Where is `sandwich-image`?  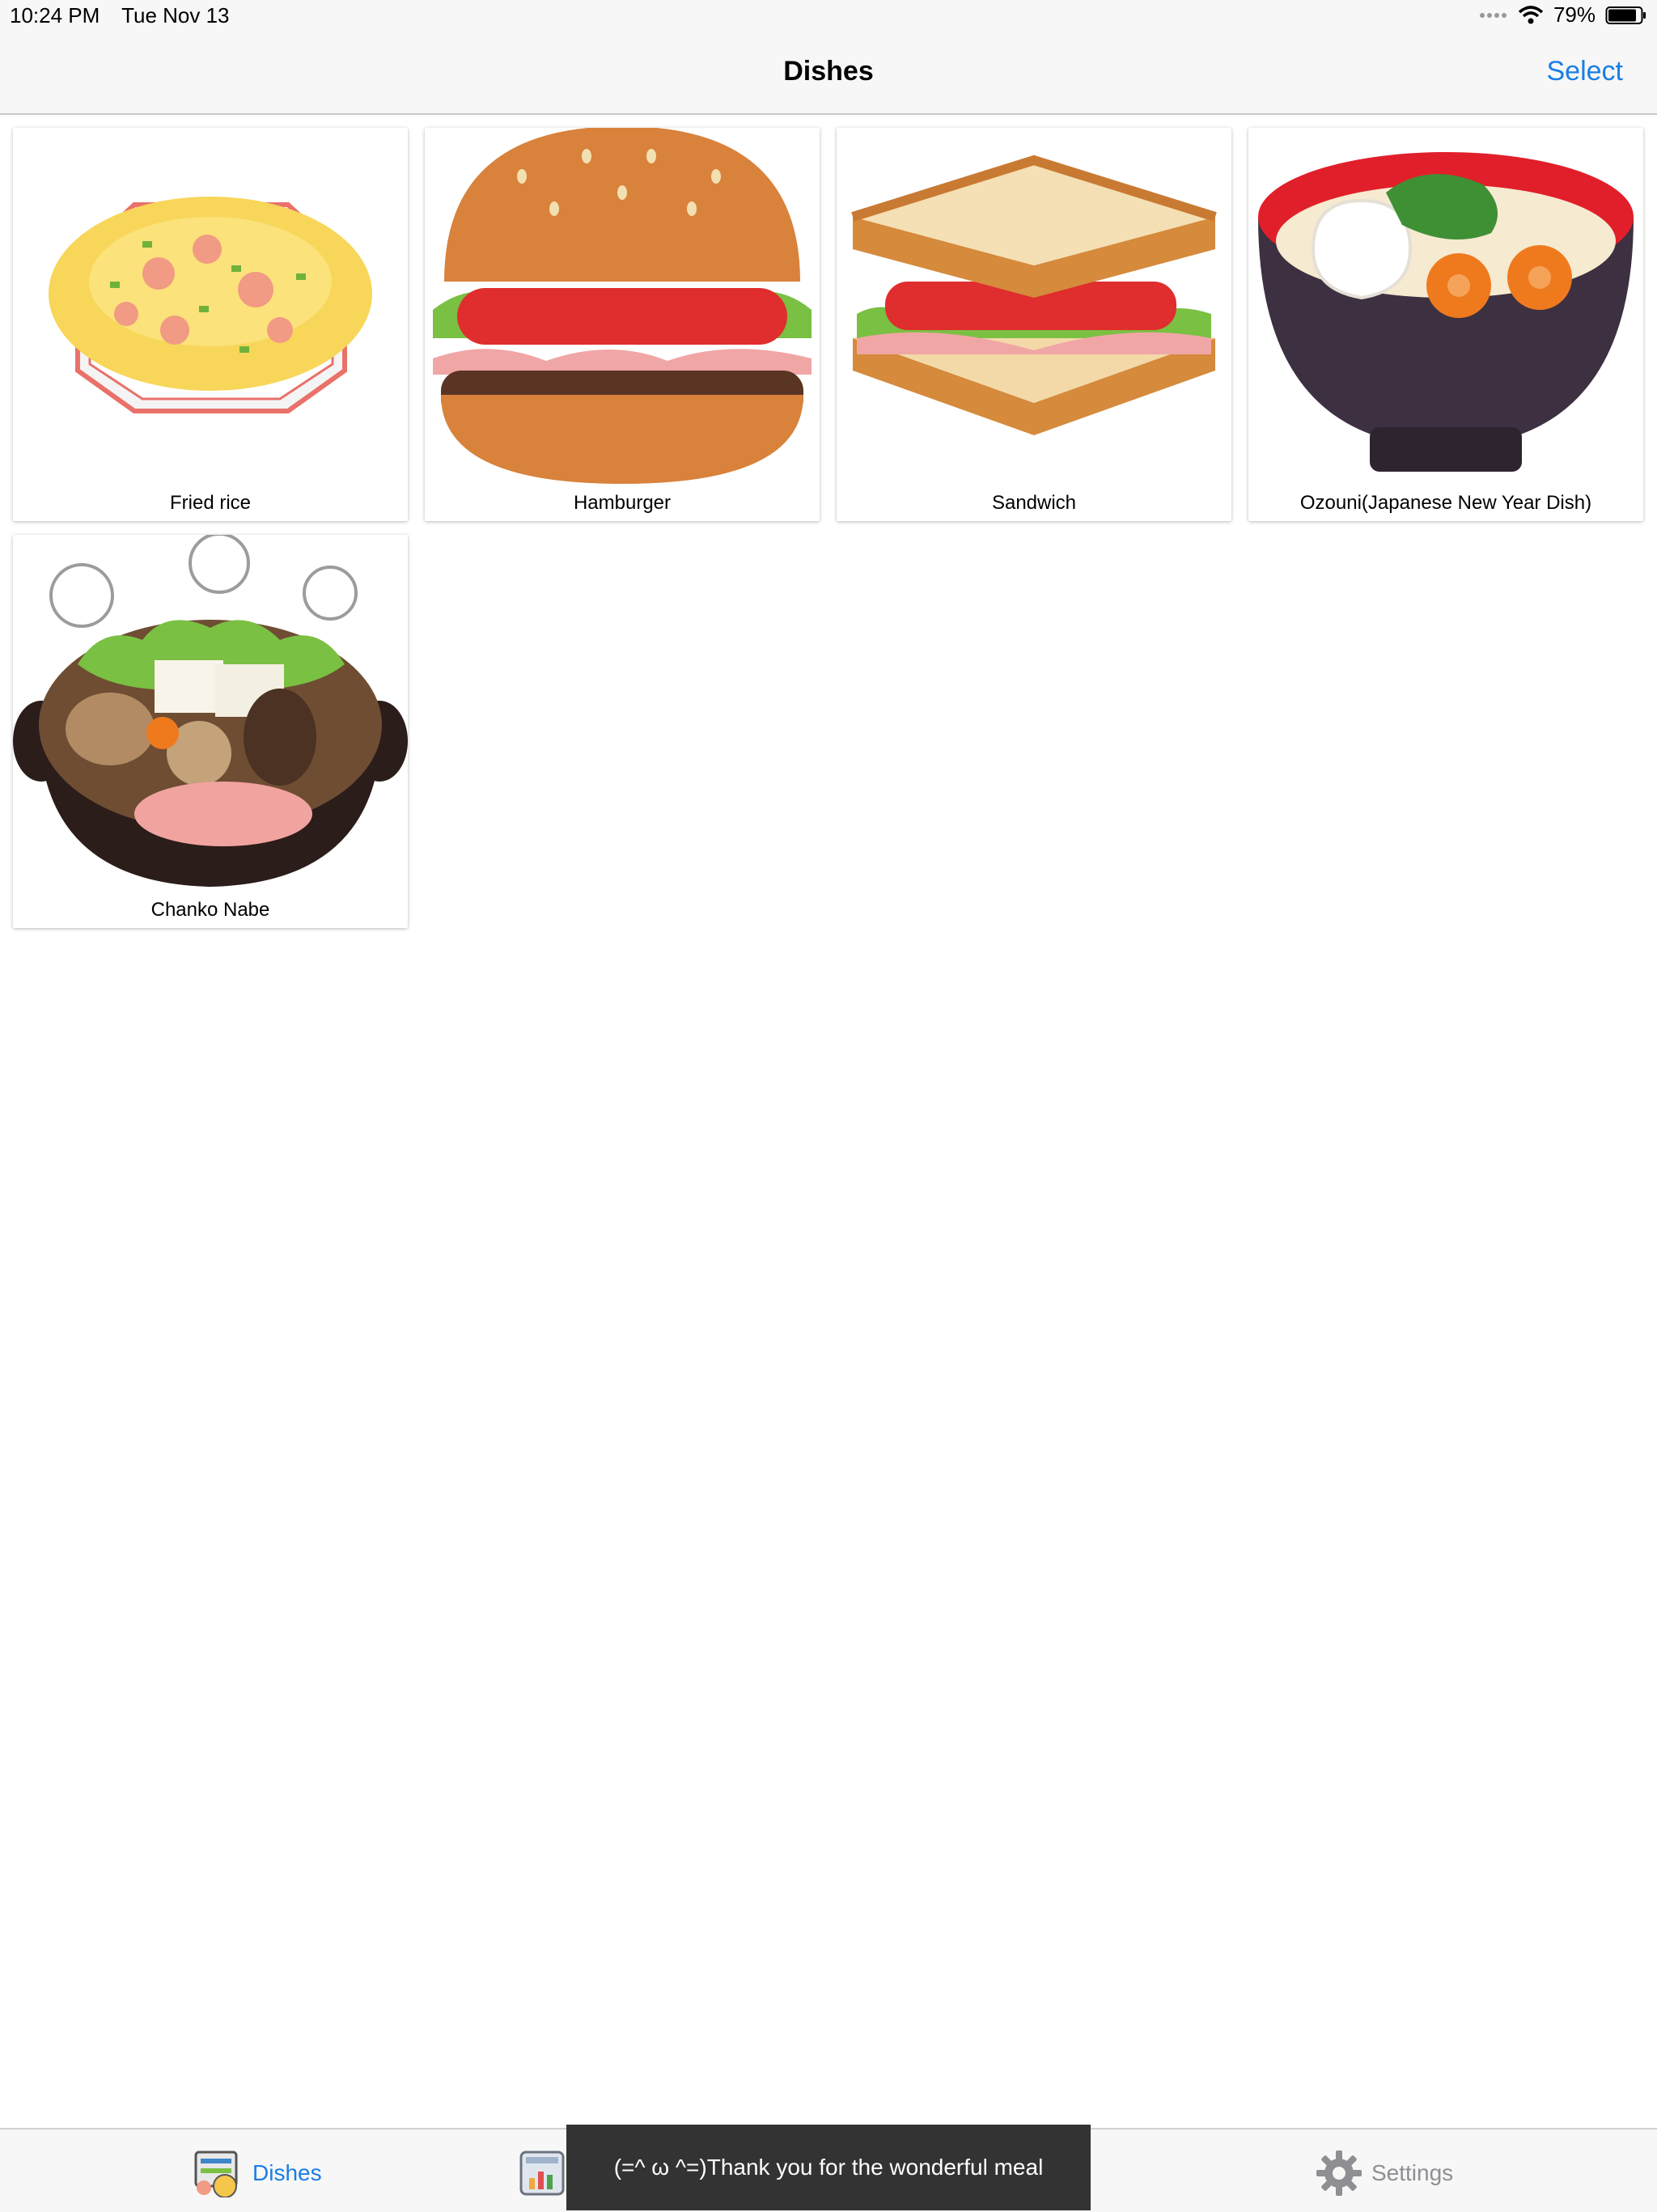 sandwich-image is located at coordinates (1034, 295).